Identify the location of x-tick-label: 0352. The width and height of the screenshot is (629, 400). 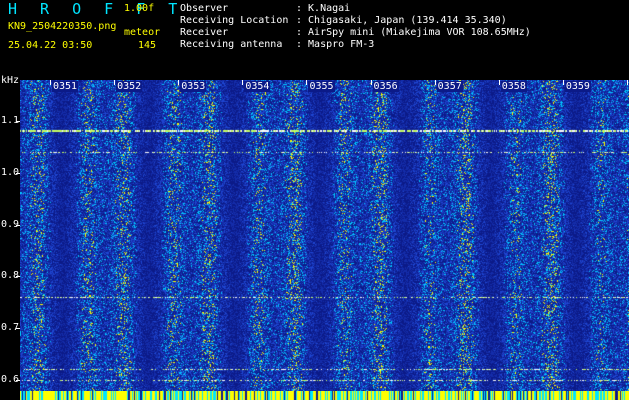
(129, 86).